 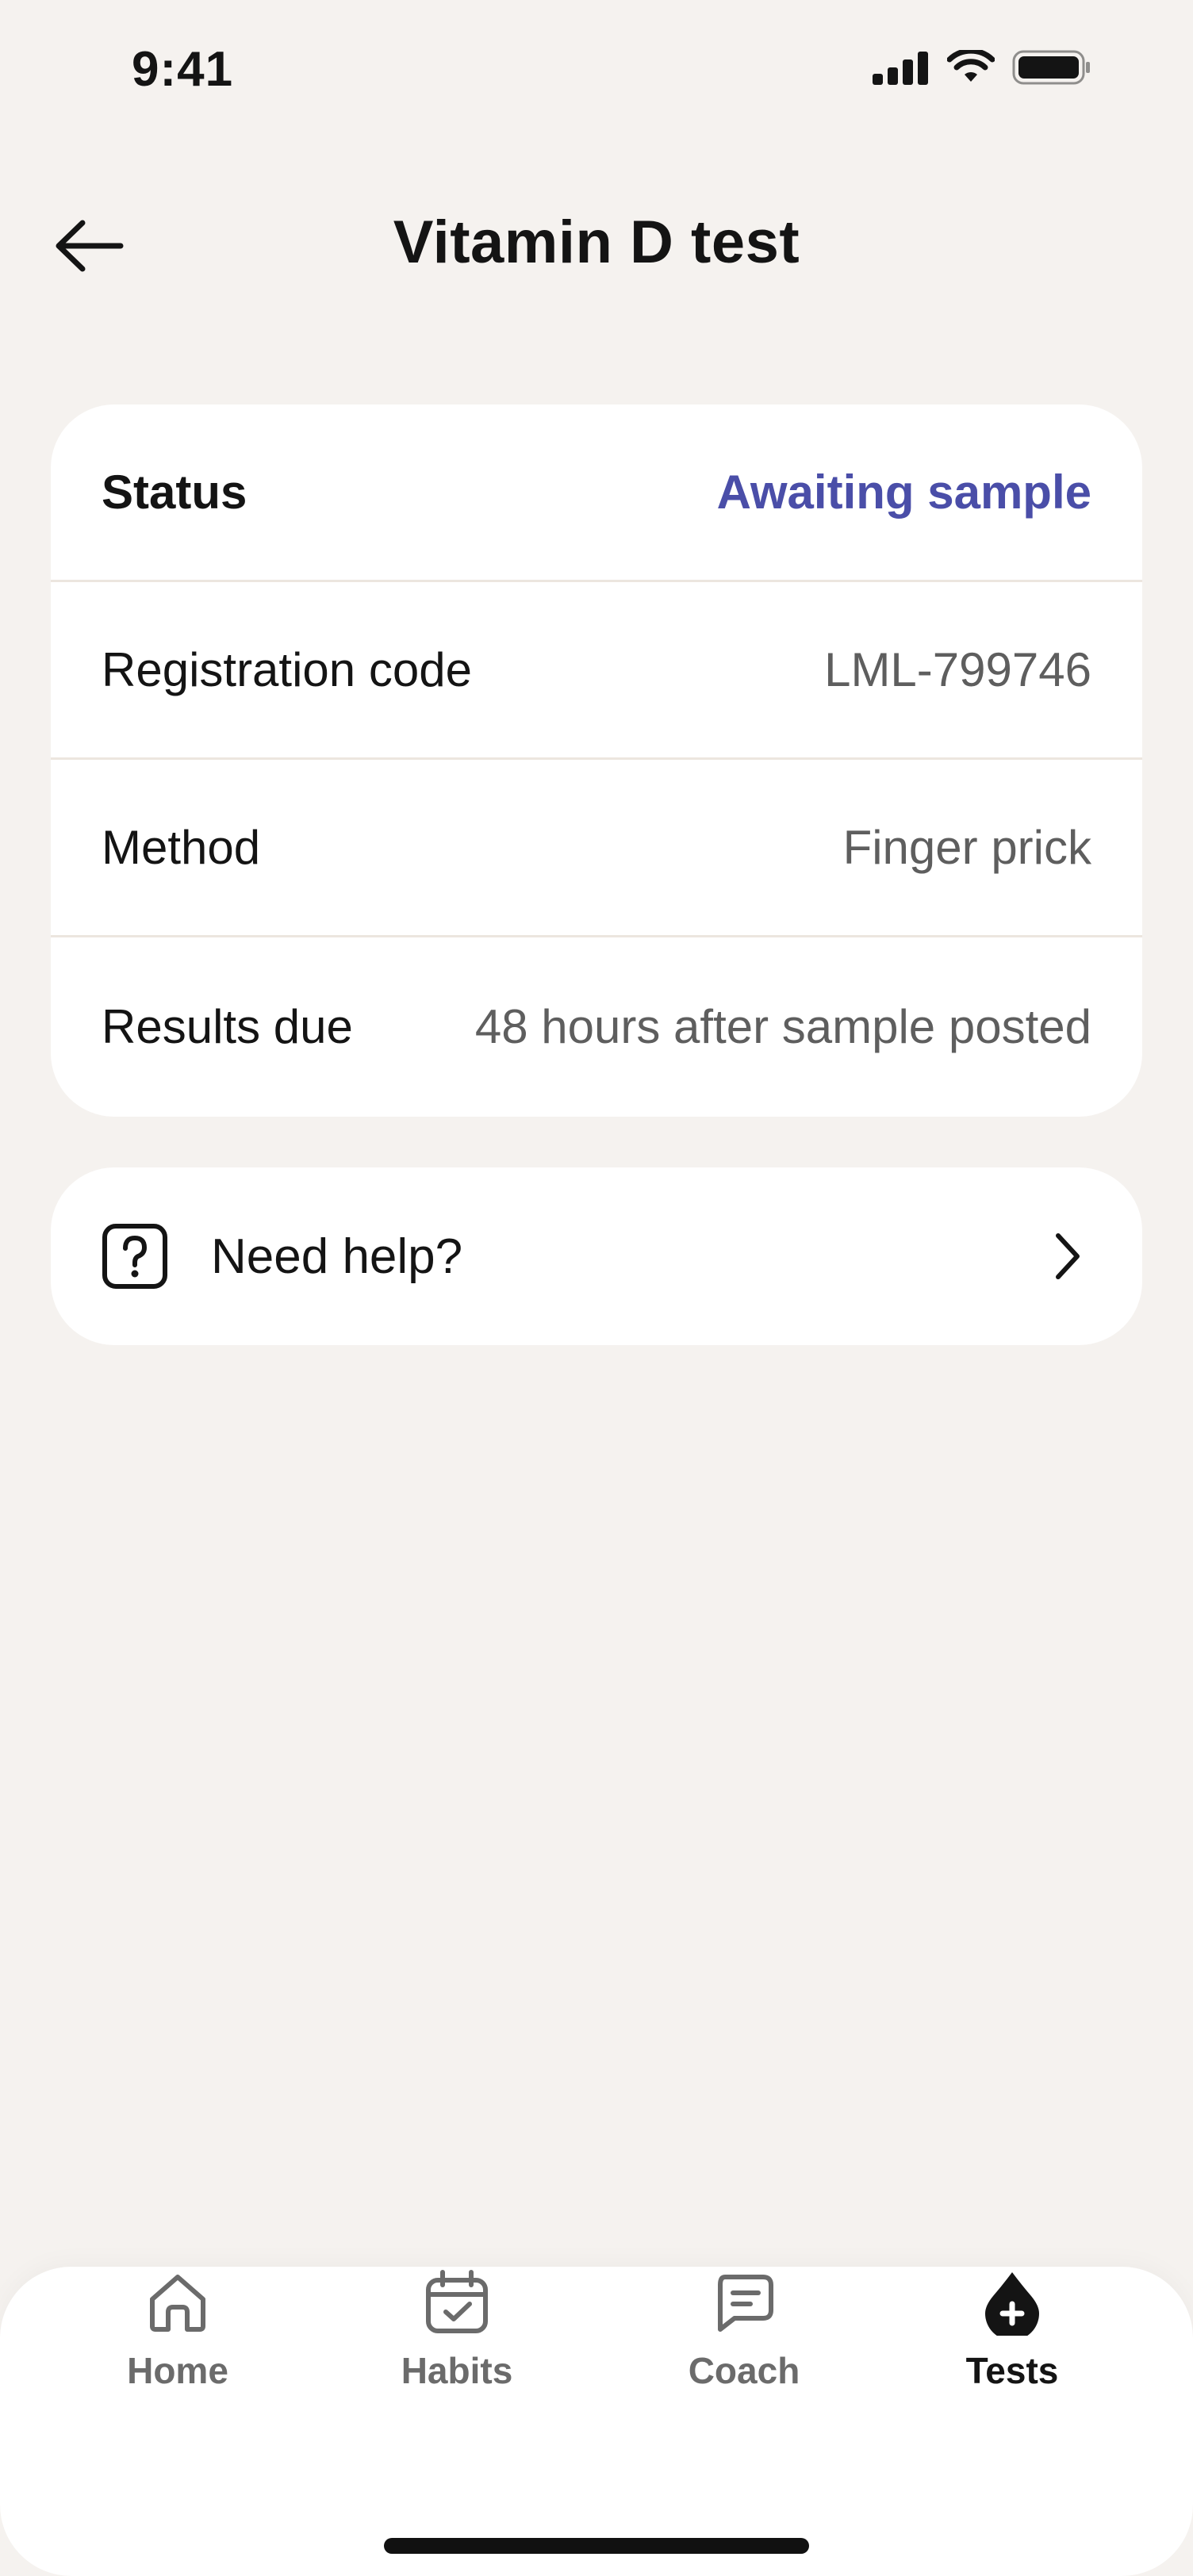 I want to click on status-icons, so click(x=982, y=68).